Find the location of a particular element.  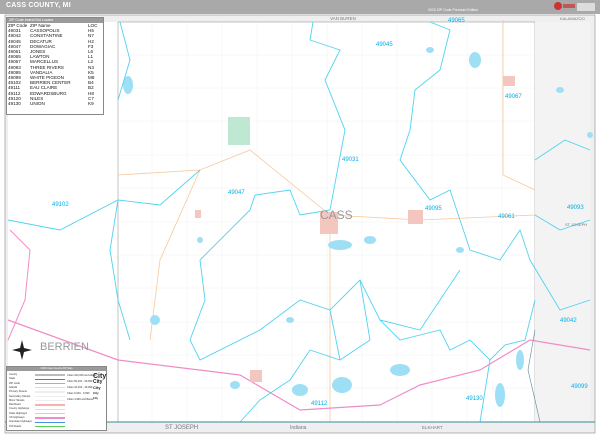

label-st-joseph: ST JOSEPH is located at coordinates (182, 428).